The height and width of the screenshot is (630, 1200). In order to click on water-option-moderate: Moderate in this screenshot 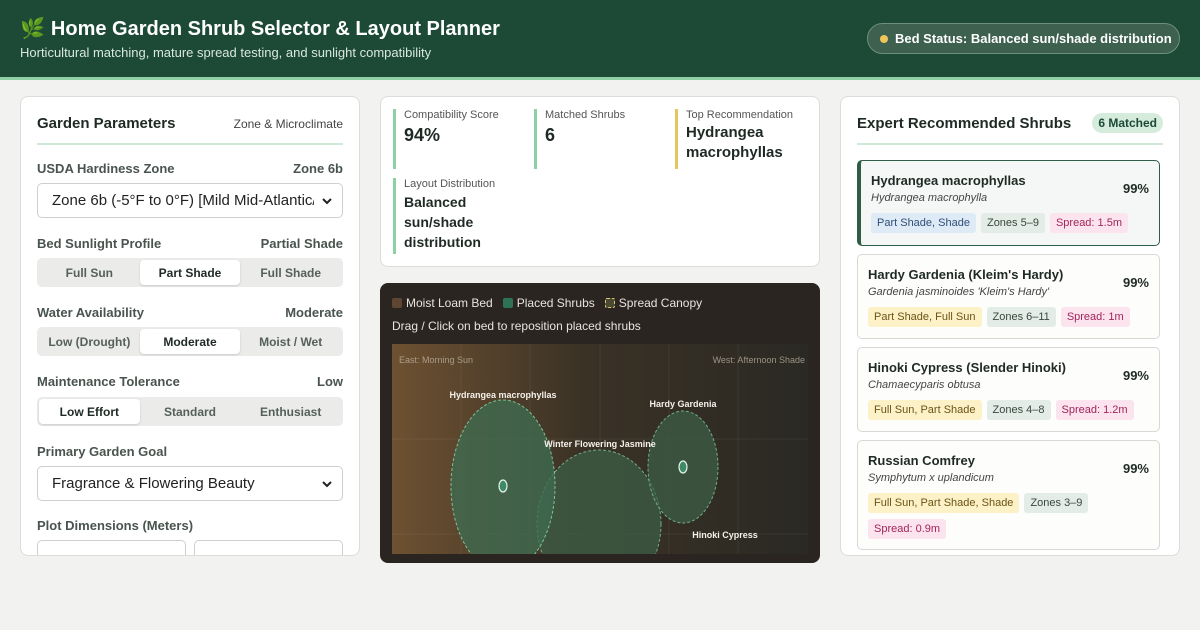, I will do `click(190, 341)`.